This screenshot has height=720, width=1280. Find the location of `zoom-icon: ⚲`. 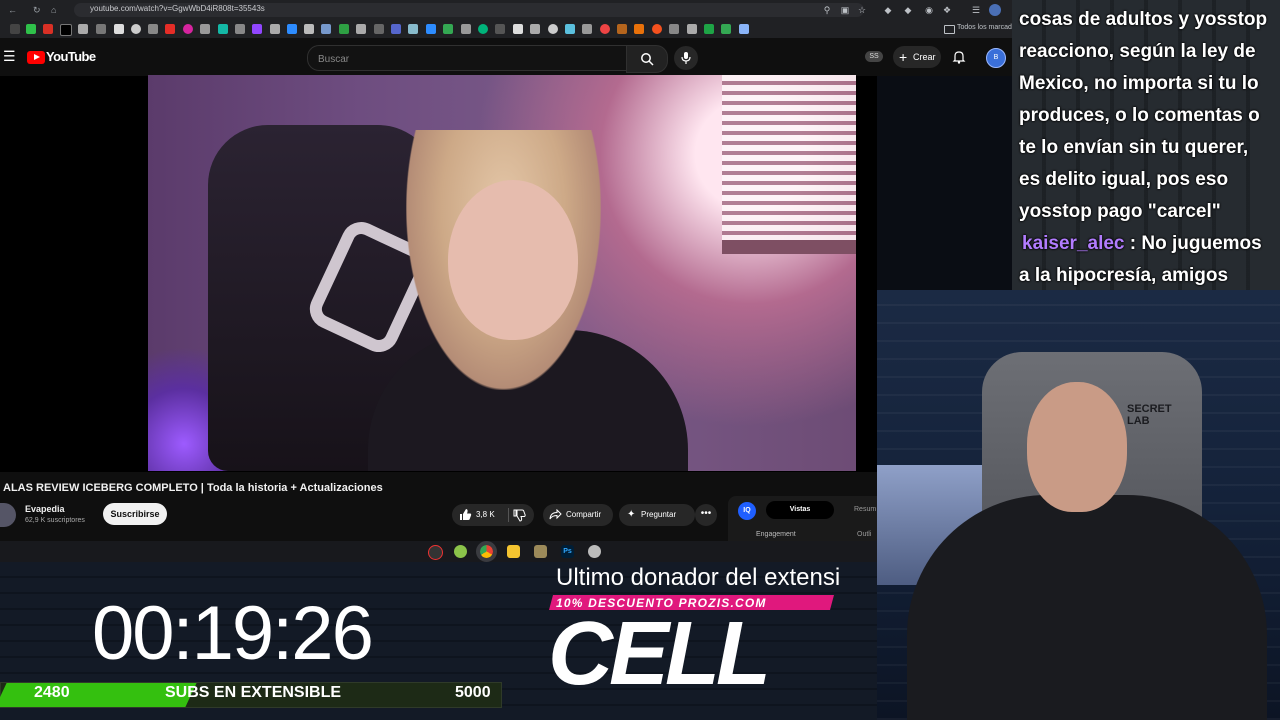

zoom-icon: ⚲ is located at coordinates (827, 10).